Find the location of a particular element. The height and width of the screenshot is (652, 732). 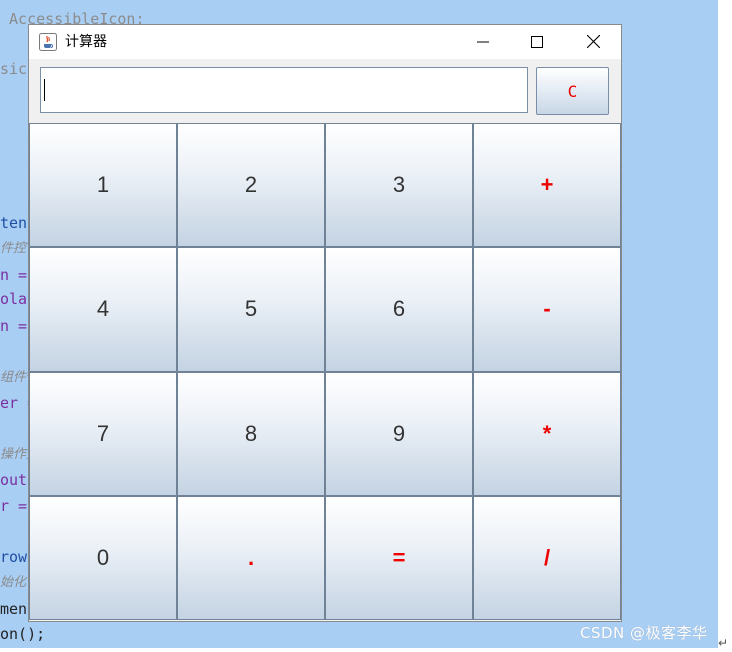

window-title: 计算器 is located at coordinates (86, 42).